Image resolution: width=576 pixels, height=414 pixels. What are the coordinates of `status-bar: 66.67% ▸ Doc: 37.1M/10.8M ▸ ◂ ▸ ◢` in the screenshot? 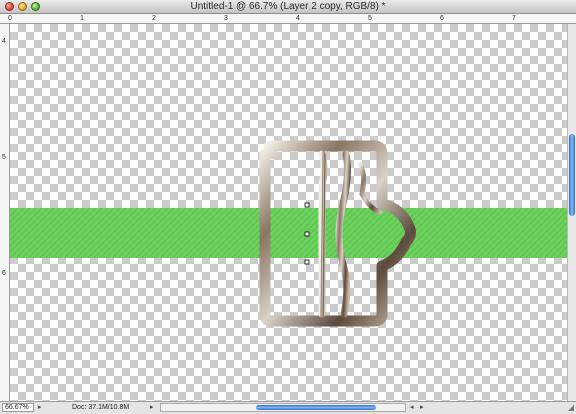 It's located at (288, 407).